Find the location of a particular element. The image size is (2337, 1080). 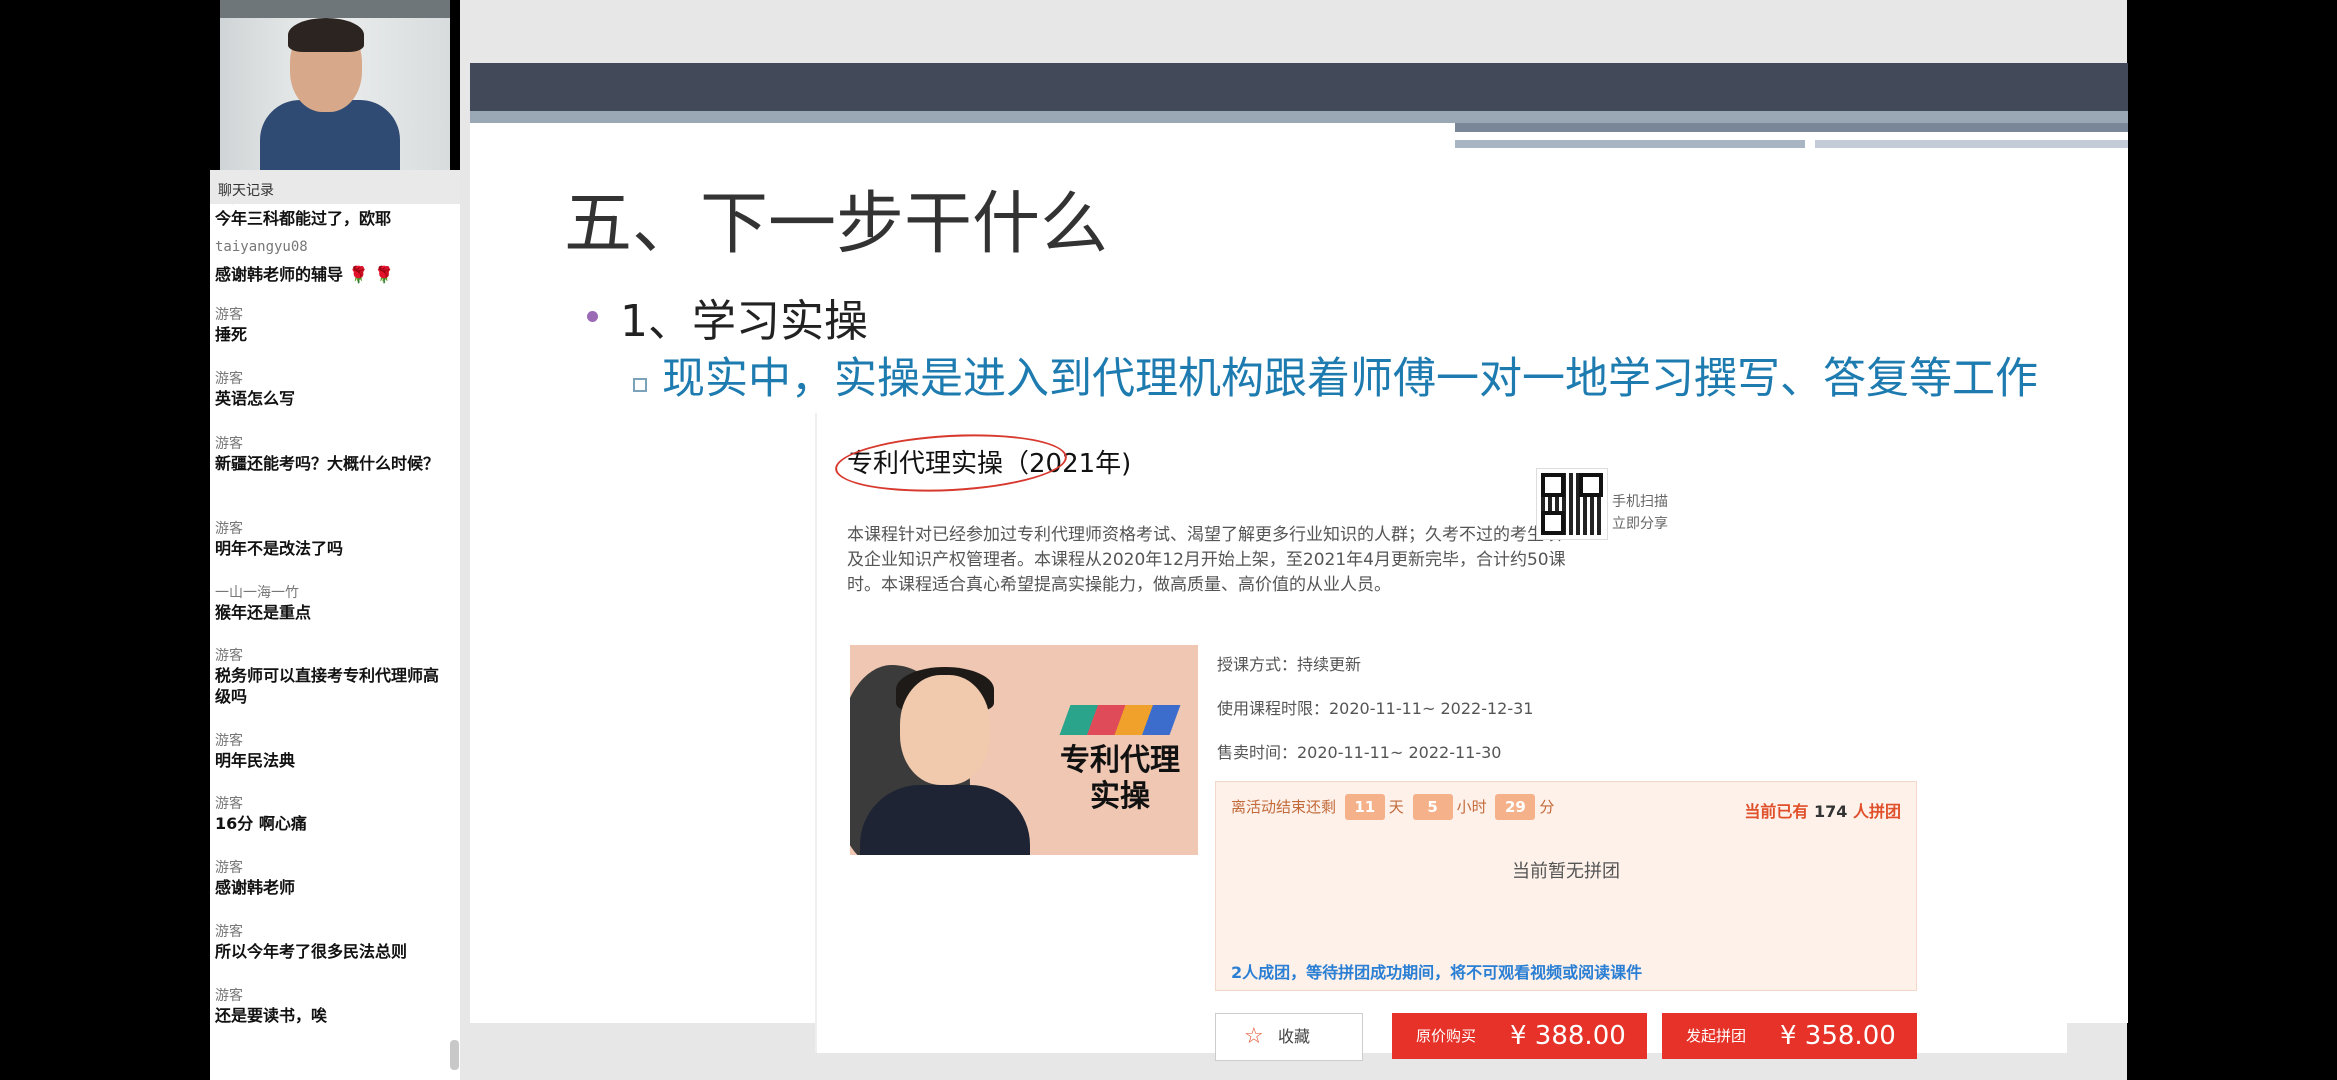

chat-author: taiyangyu08 is located at coordinates (261, 247).